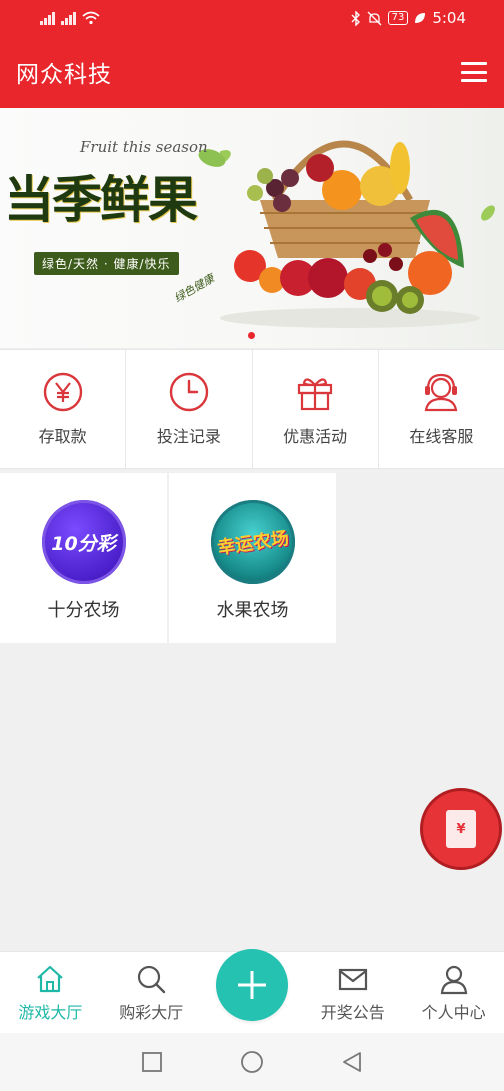  What do you see at coordinates (474, 72) in the screenshot?
I see `hamburger-icon` at bounding box center [474, 72].